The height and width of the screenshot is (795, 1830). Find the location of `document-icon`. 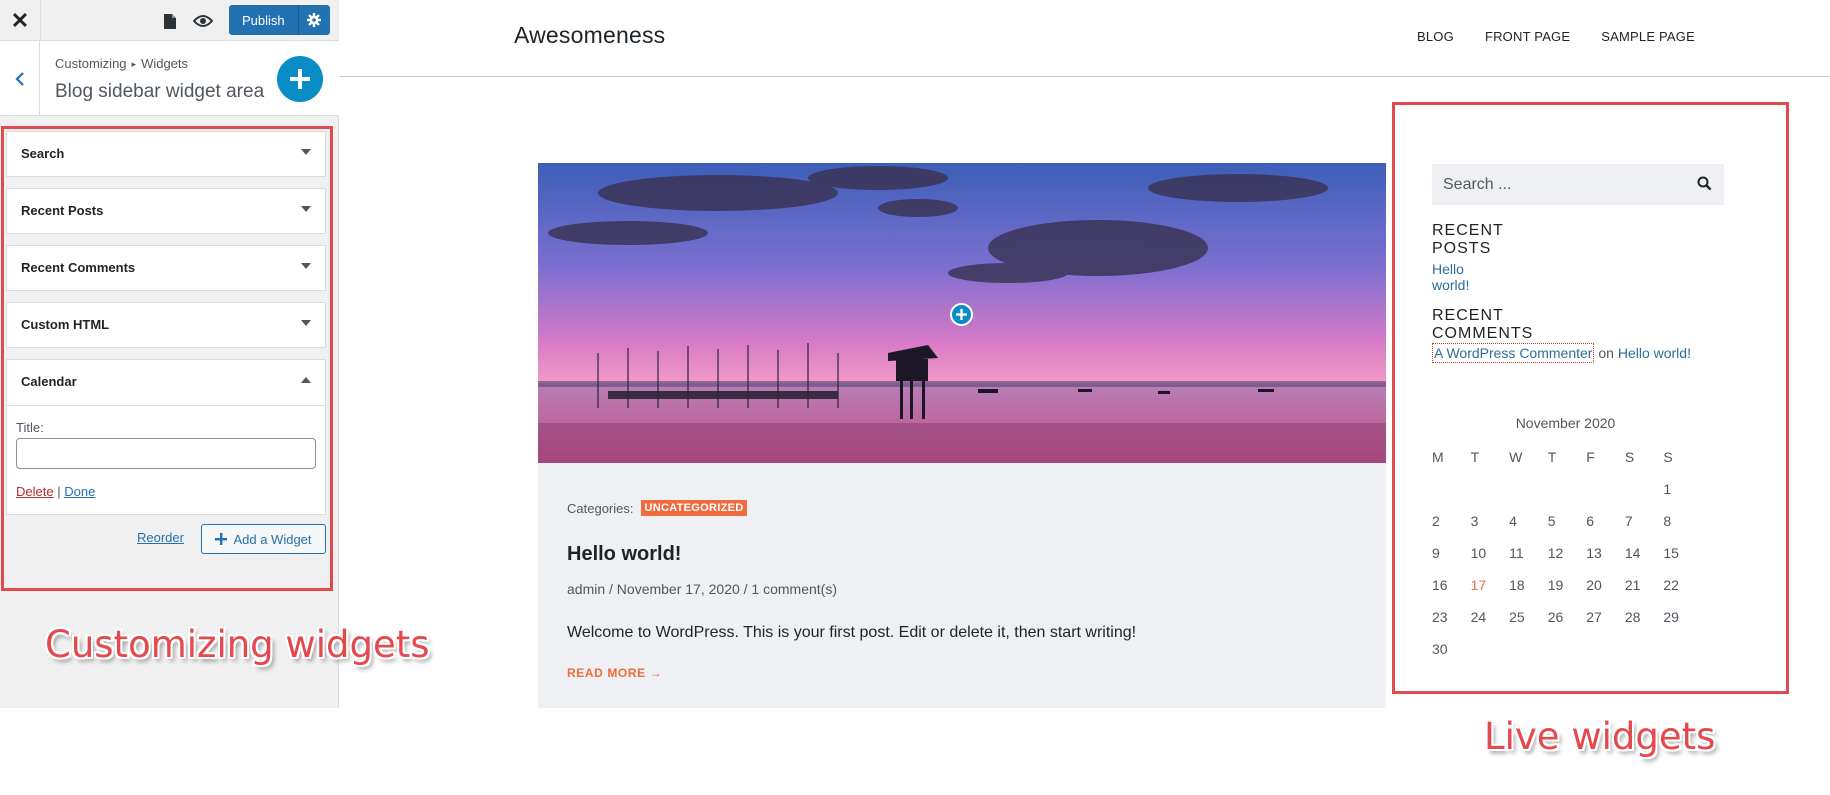

document-icon is located at coordinates (170, 21).